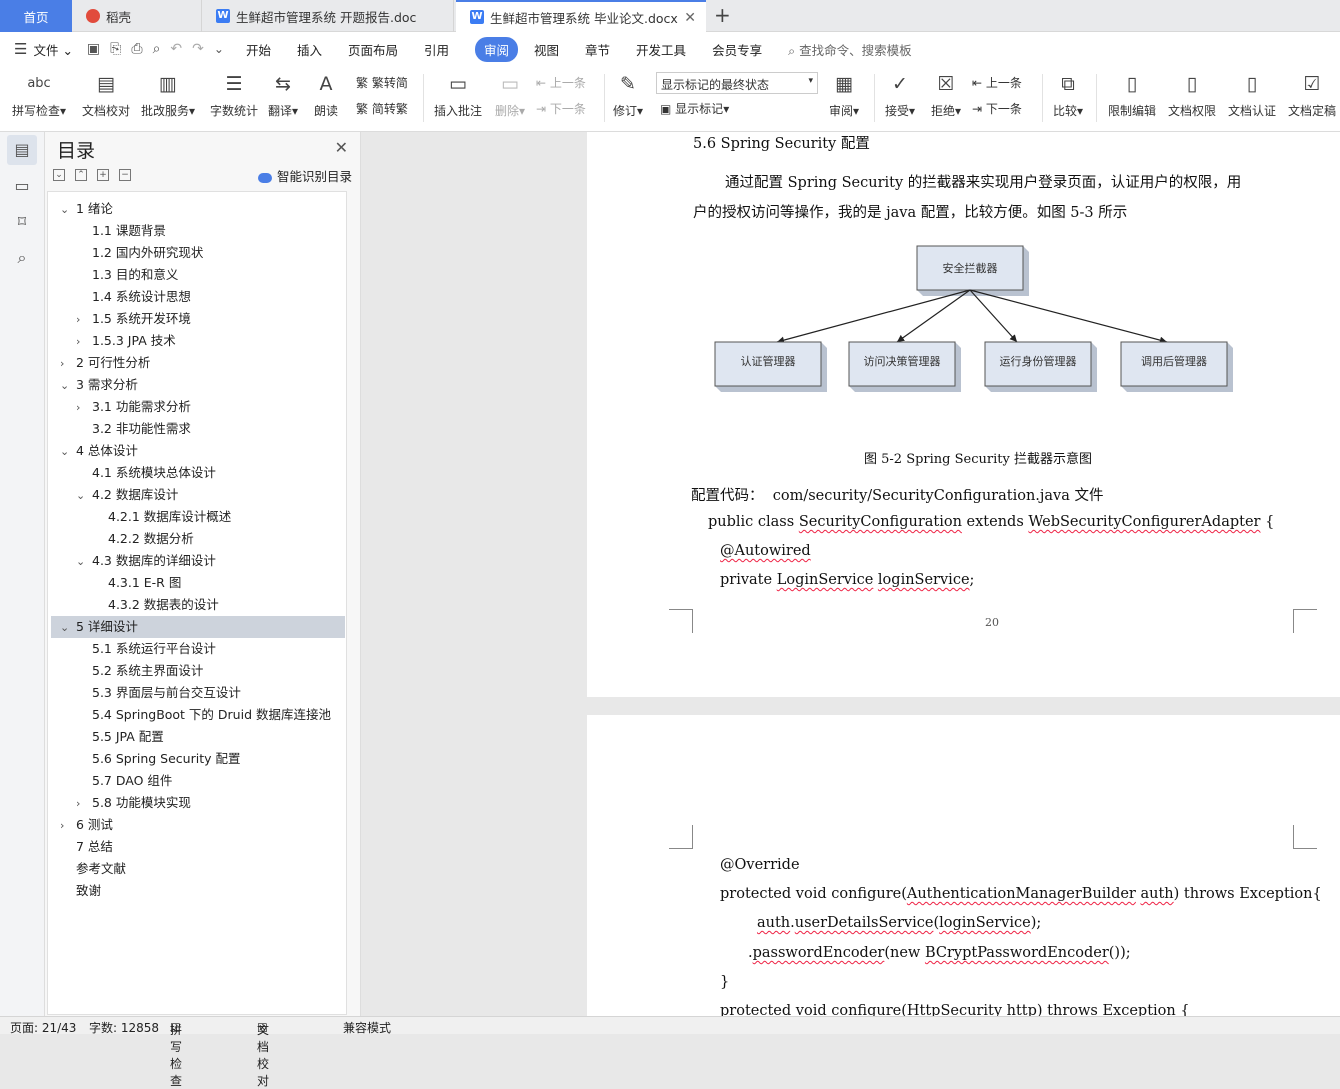 The width and height of the screenshot is (1340, 1089). I want to click on toc-item: ⌄ 3 需求分析, so click(99, 385).